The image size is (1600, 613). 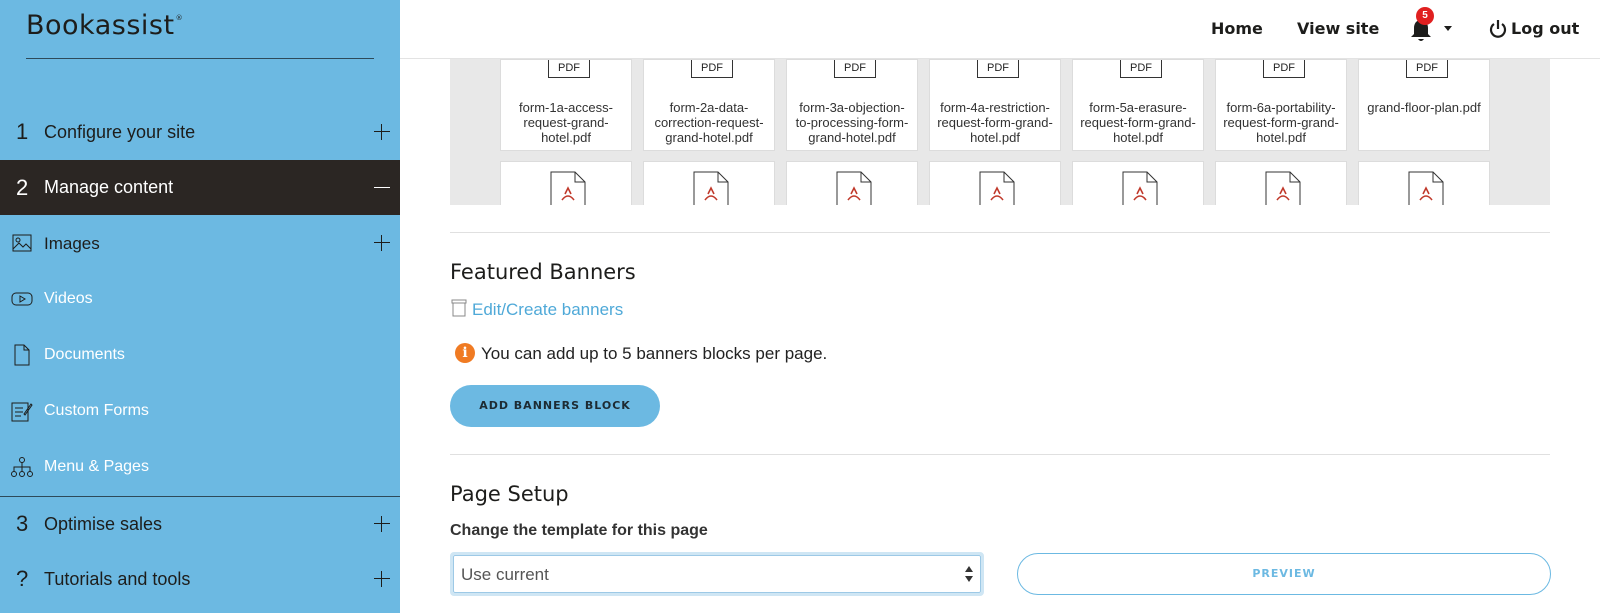 What do you see at coordinates (200, 467) in the screenshot?
I see `sidebar-item-menu-pages: Menu & Pages` at bounding box center [200, 467].